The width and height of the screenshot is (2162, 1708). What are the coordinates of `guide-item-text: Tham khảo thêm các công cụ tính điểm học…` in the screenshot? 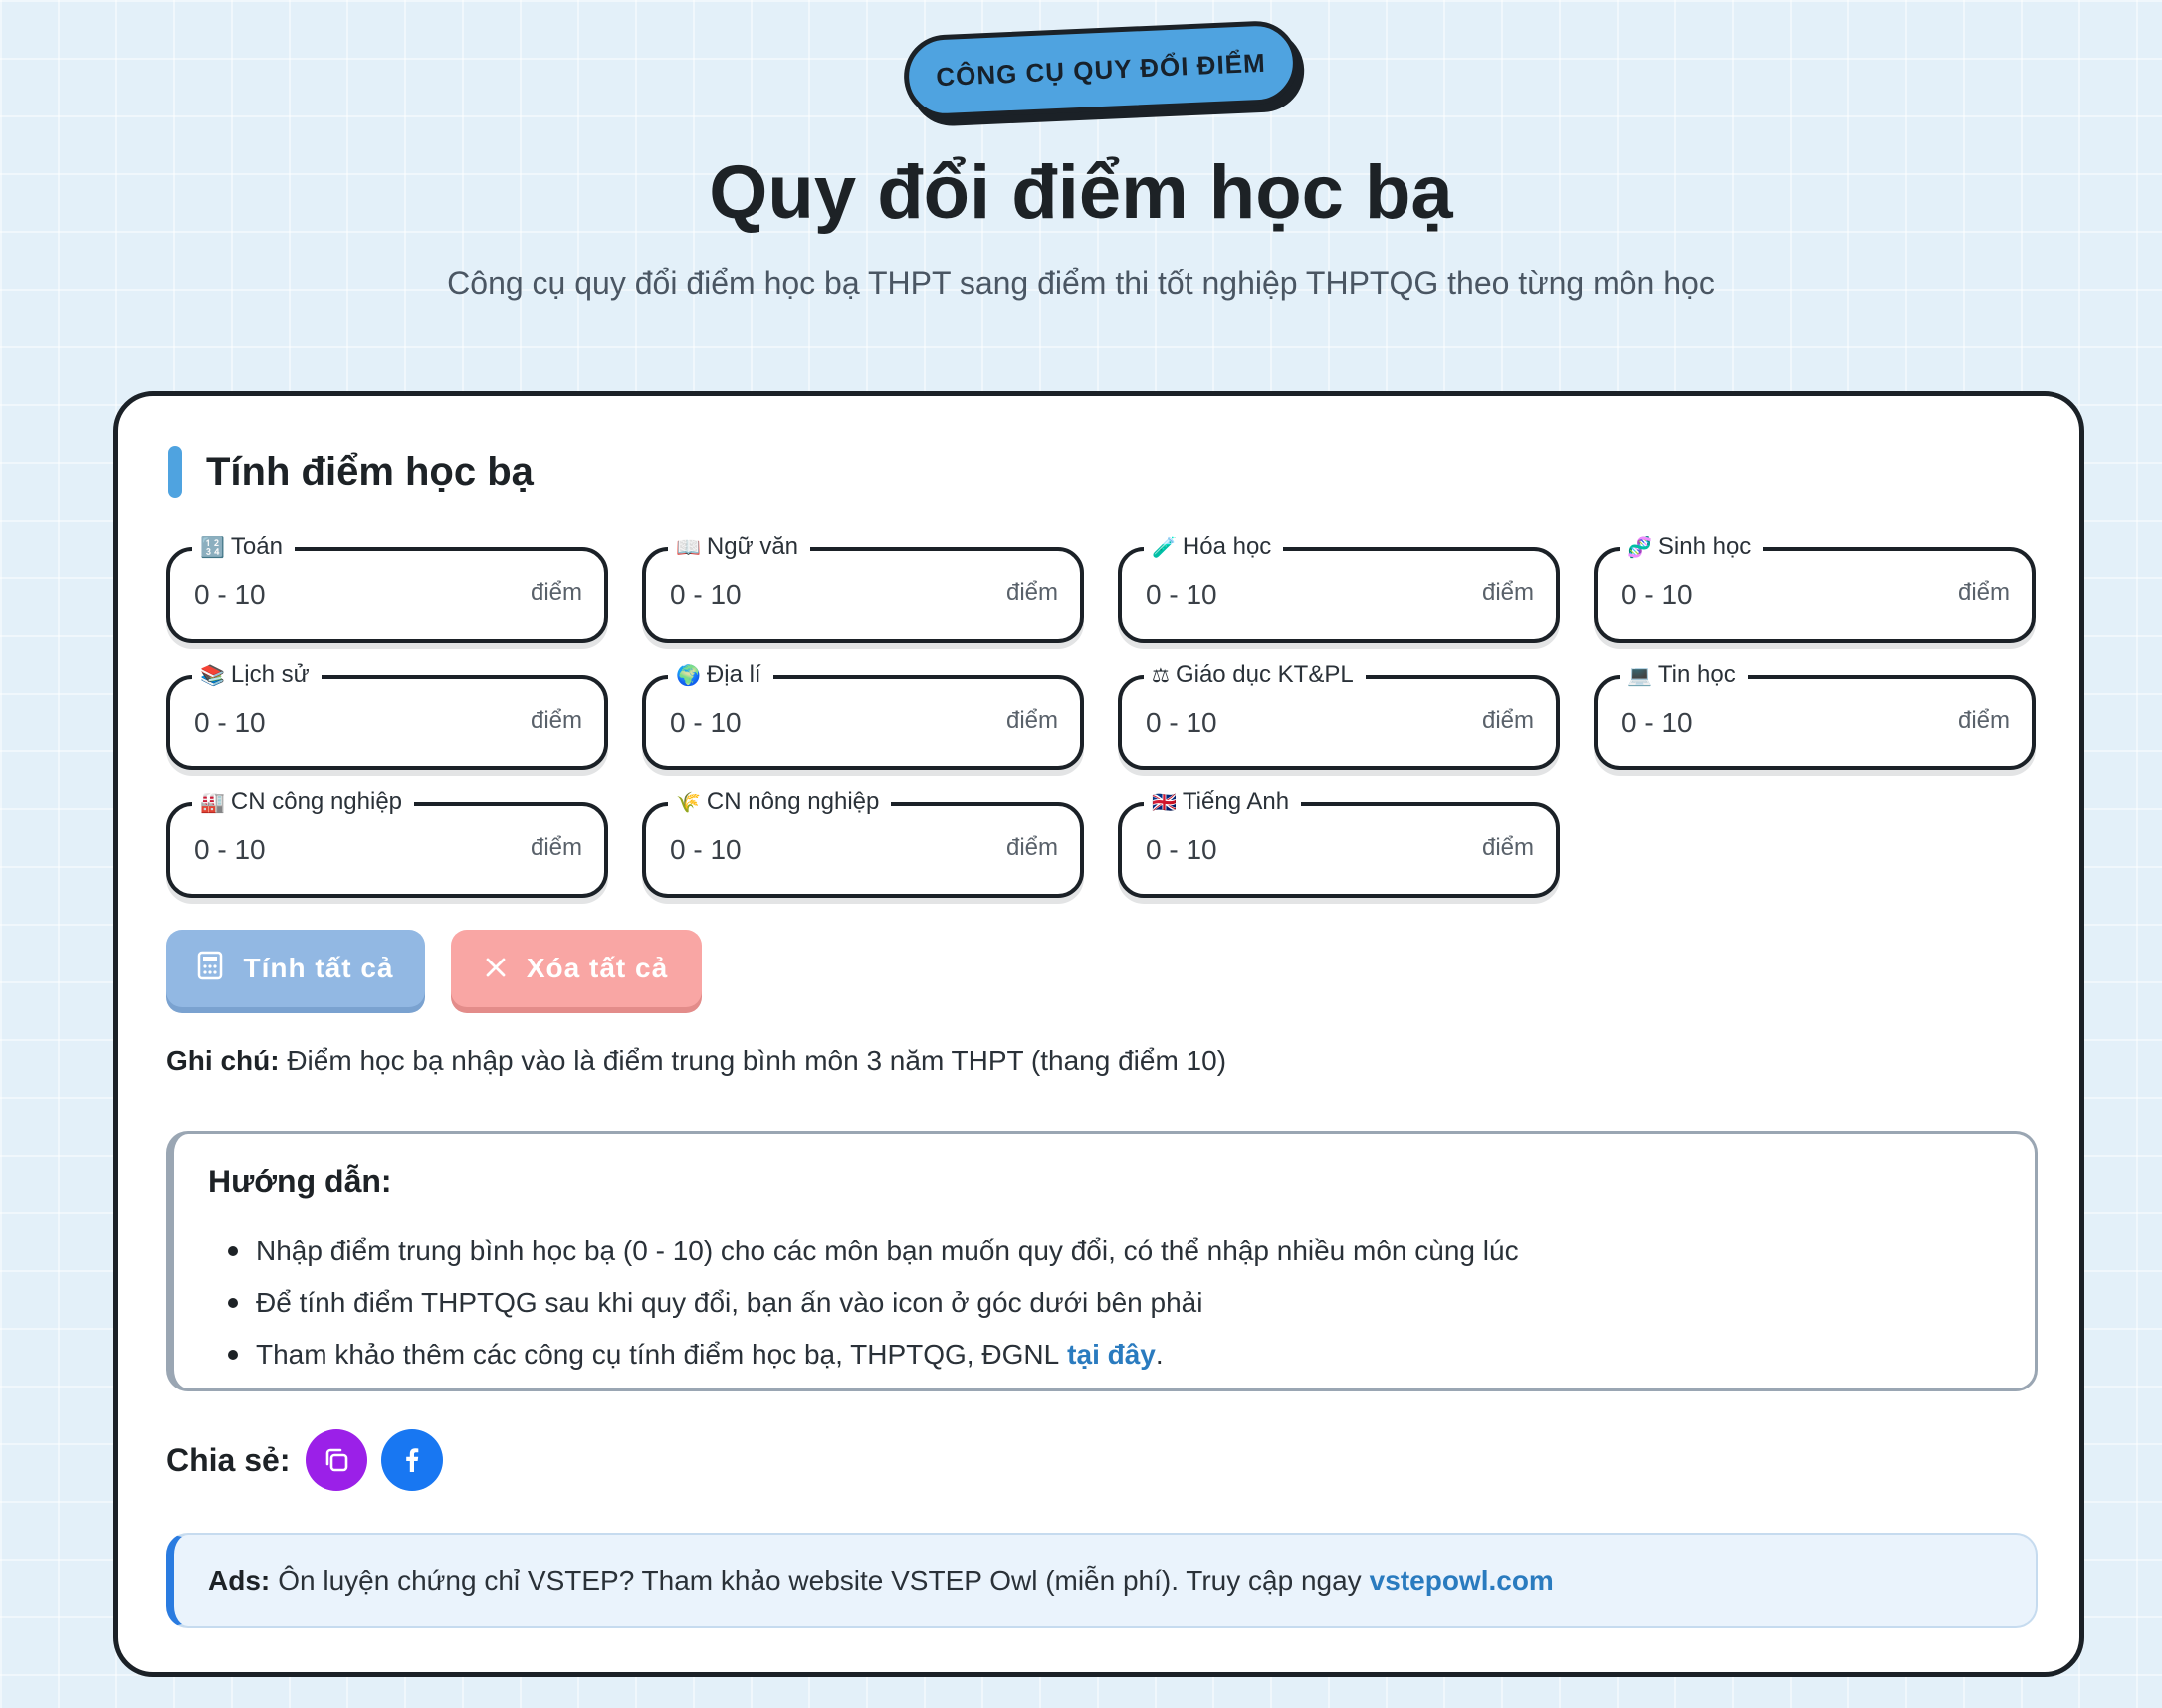 It's located at (658, 1354).